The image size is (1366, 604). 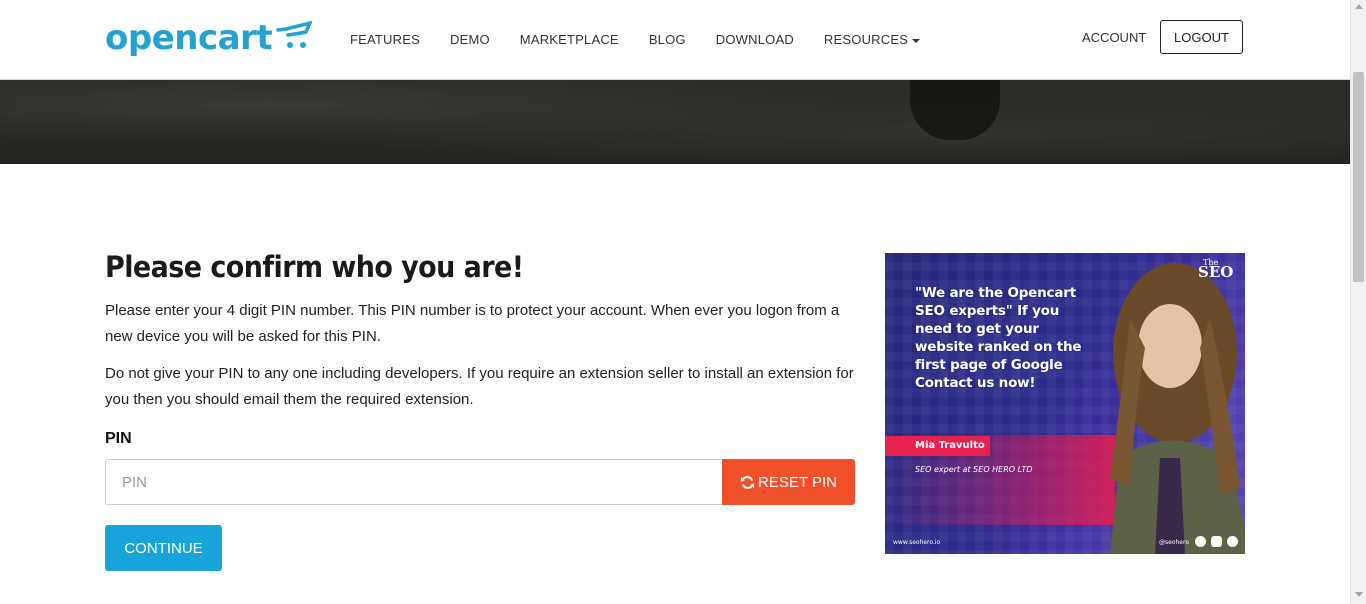 I want to click on ad-logo: SEO, so click(x=1216, y=272).